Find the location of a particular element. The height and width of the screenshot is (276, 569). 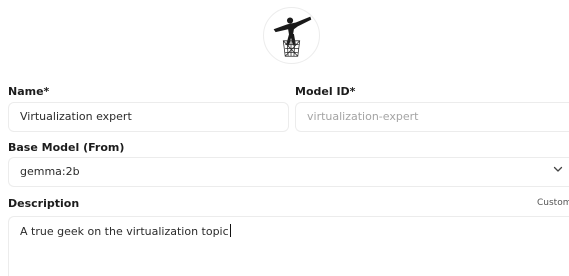

ninja-fighter-logo-icon is located at coordinates (292, 36).